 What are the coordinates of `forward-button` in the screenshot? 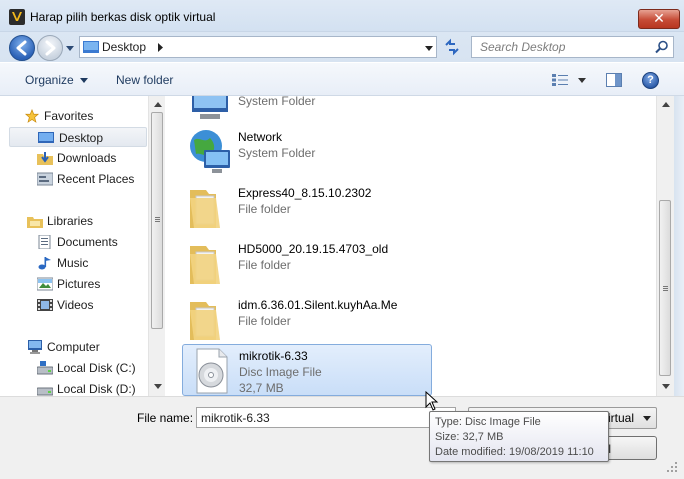 It's located at (50, 48).